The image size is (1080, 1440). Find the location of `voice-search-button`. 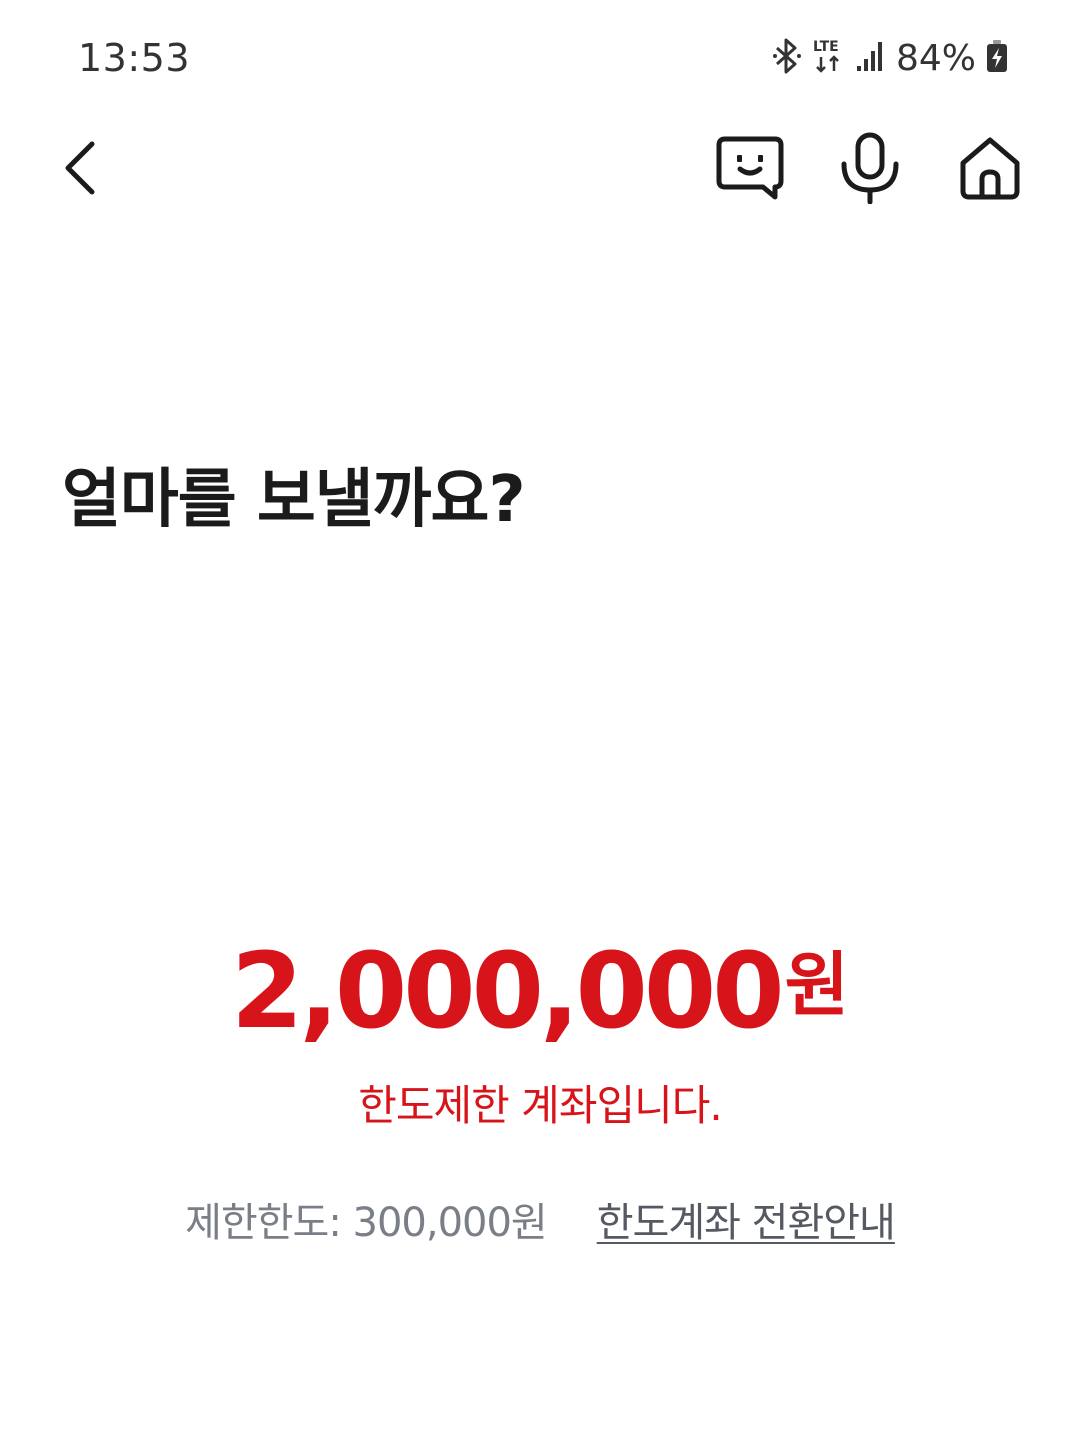

voice-search-button is located at coordinates (870, 168).